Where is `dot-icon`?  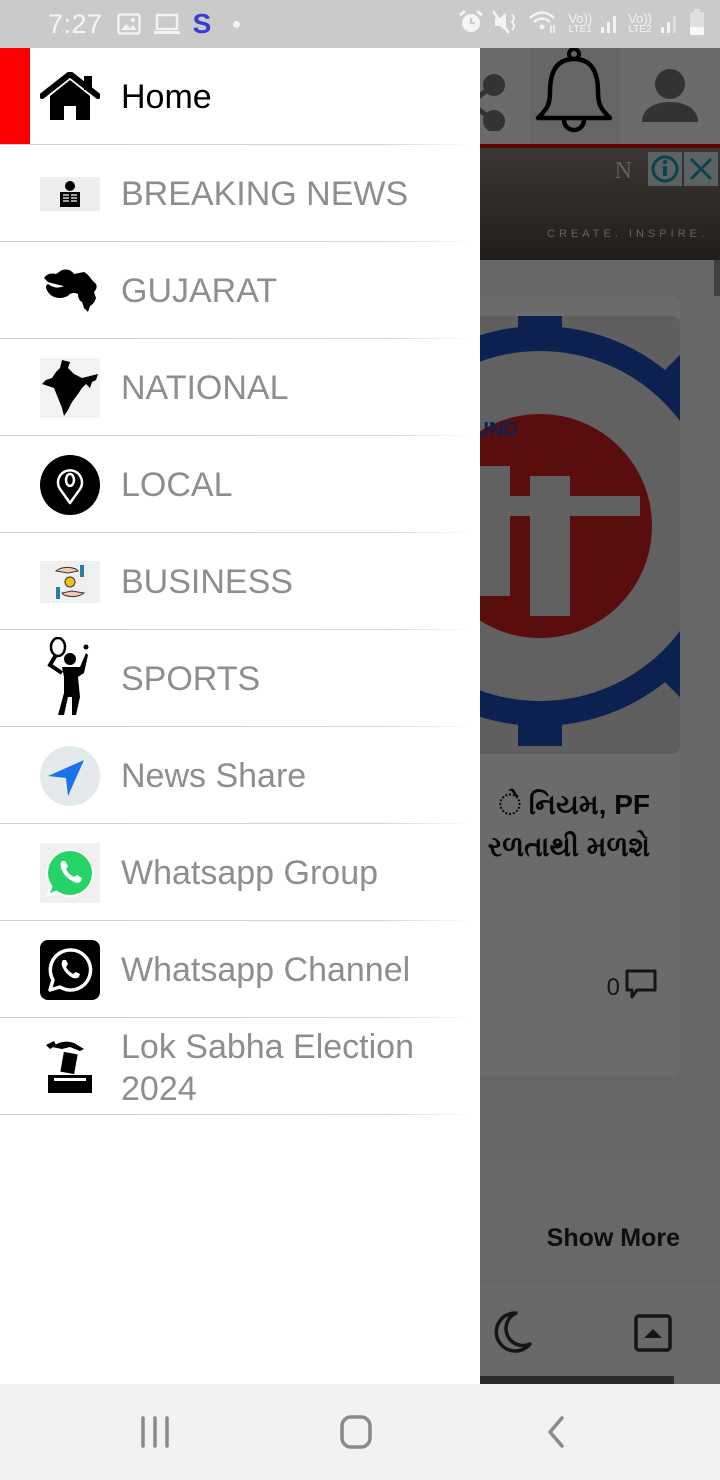 dot-icon is located at coordinates (237, 24).